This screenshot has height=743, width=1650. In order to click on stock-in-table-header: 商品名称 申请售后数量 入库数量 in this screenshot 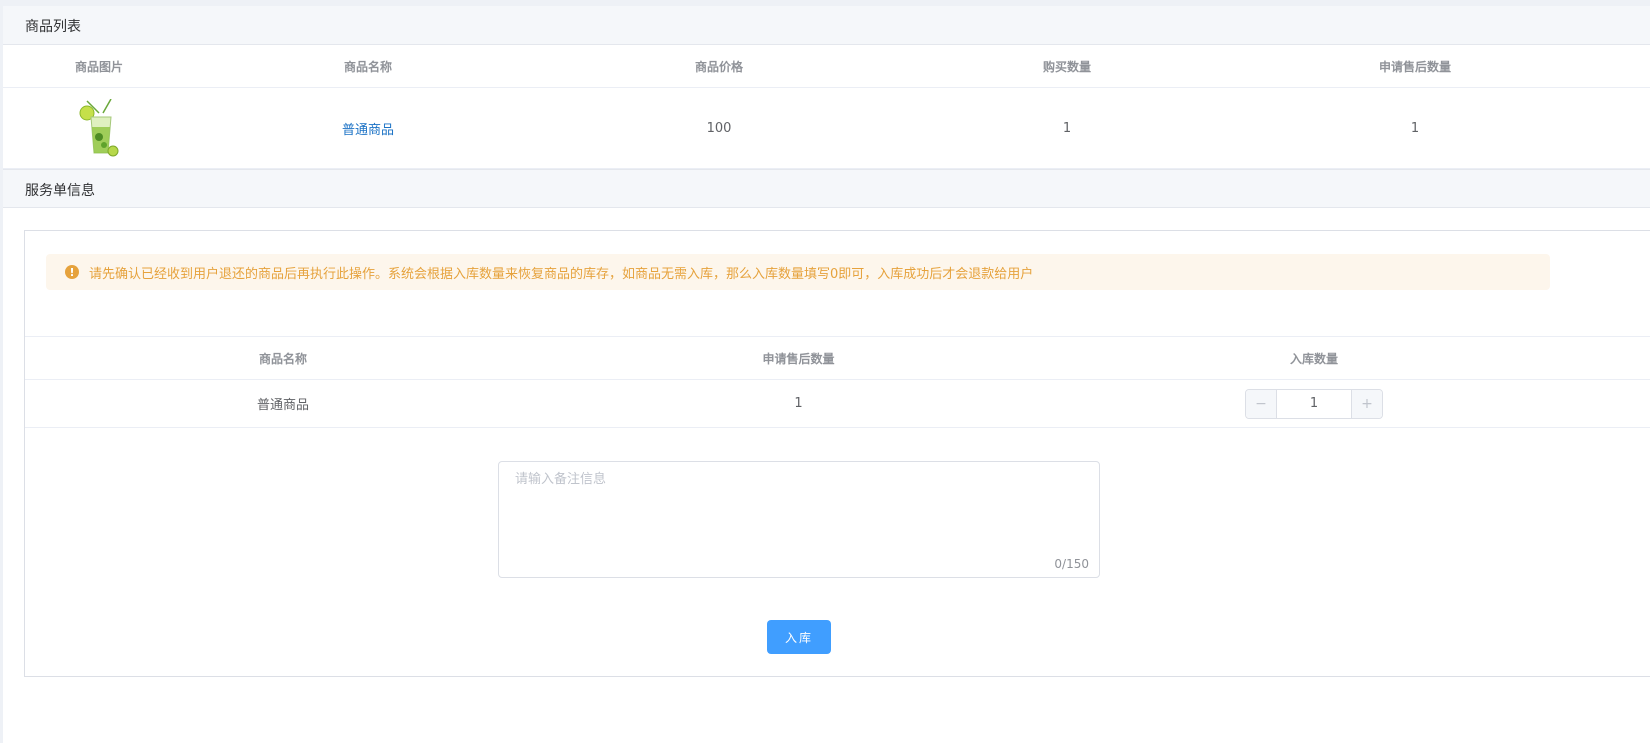, I will do `click(837, 357)`.